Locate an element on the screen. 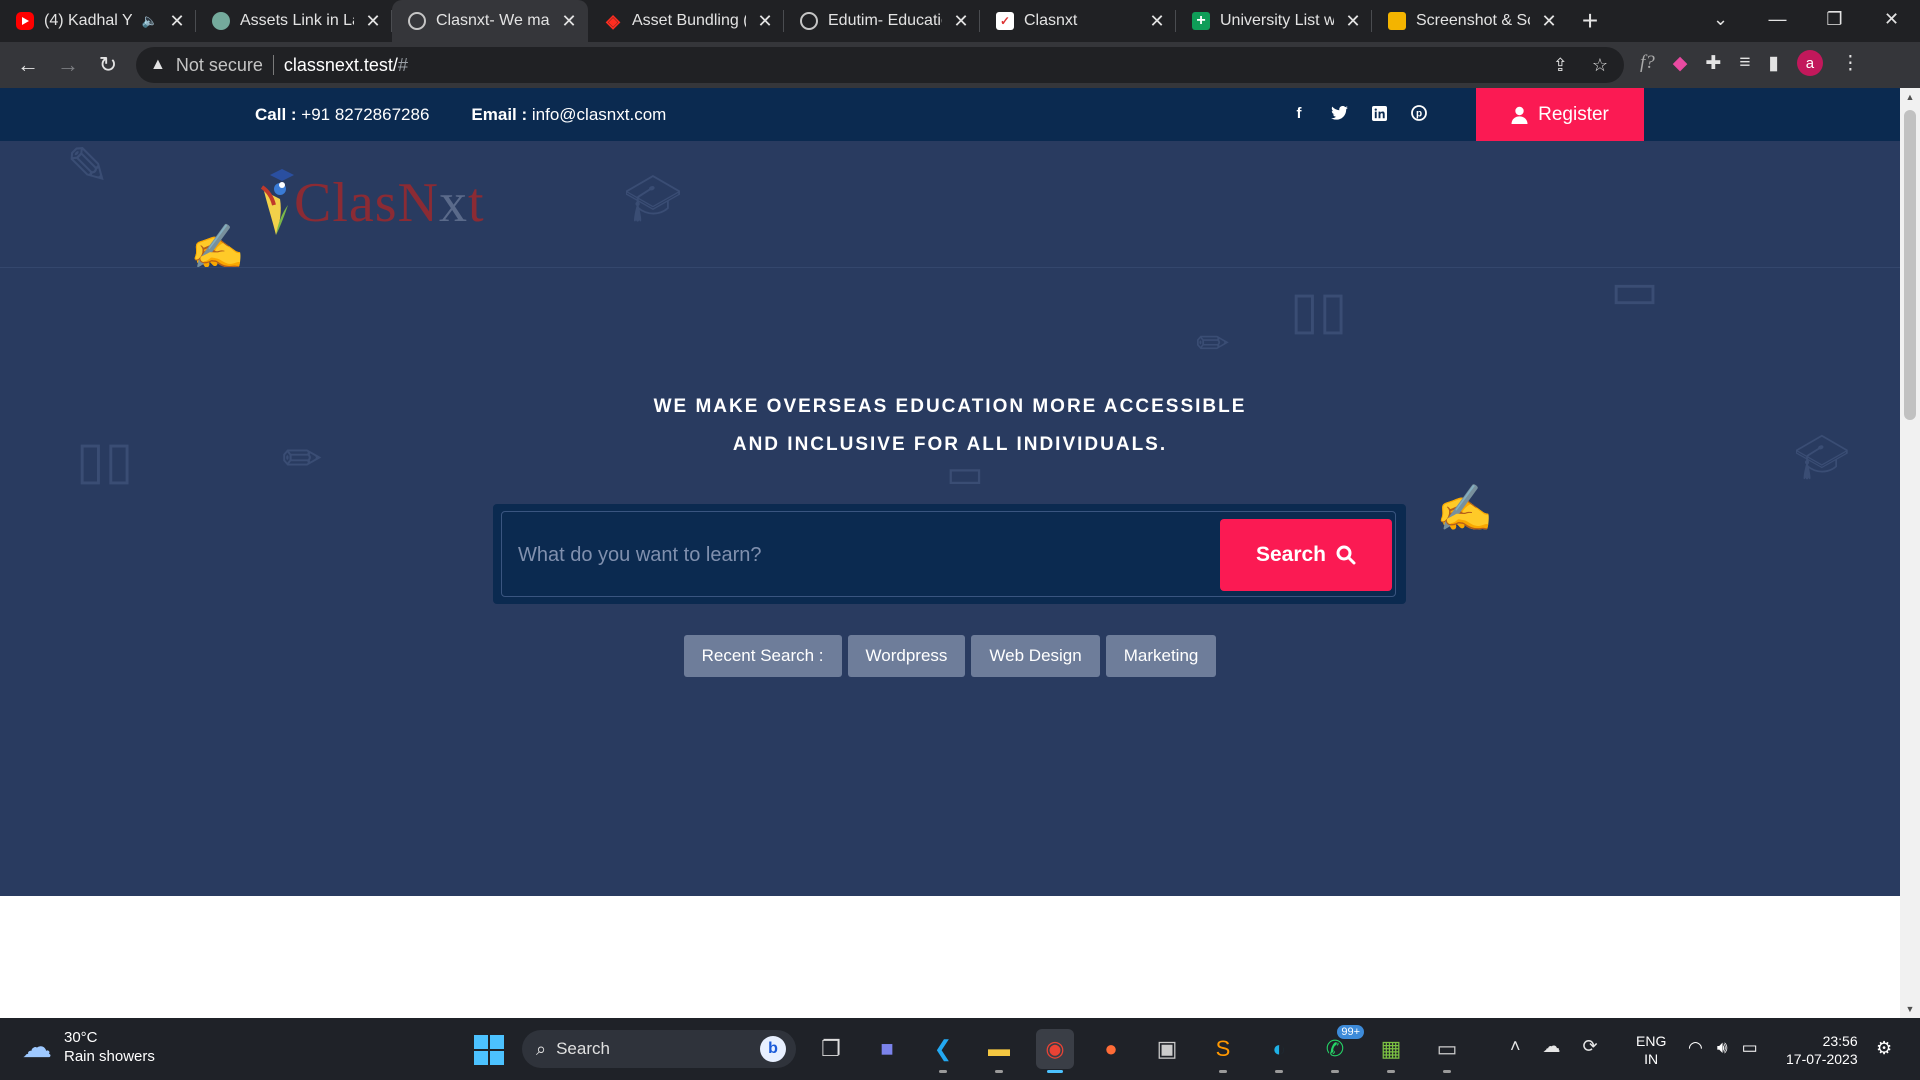 This screenshot has width=1920, height=1080. scrollbar-thumb is located at coordinates (1910, 265).